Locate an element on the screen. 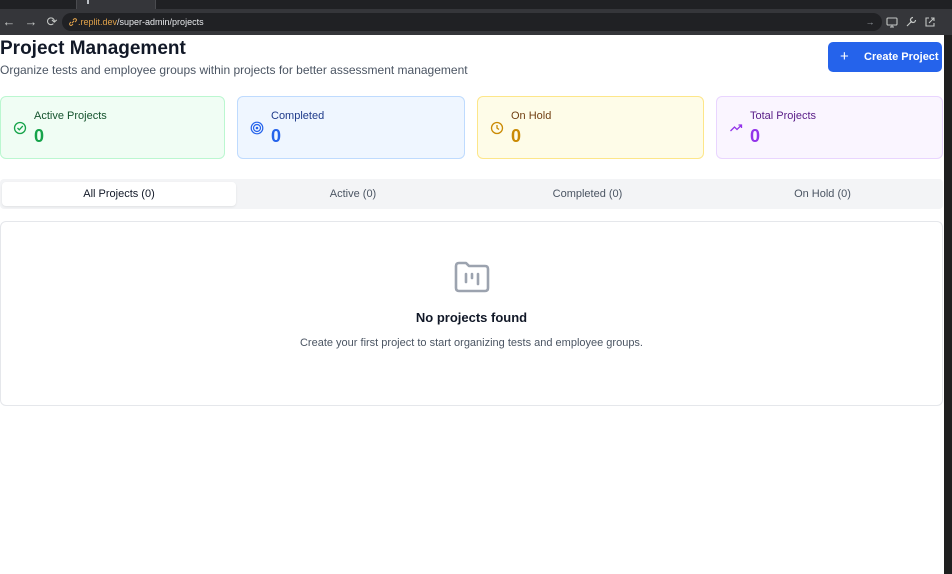  stat-card-total: Total Projects 0 is located at coordinates (829, 127).